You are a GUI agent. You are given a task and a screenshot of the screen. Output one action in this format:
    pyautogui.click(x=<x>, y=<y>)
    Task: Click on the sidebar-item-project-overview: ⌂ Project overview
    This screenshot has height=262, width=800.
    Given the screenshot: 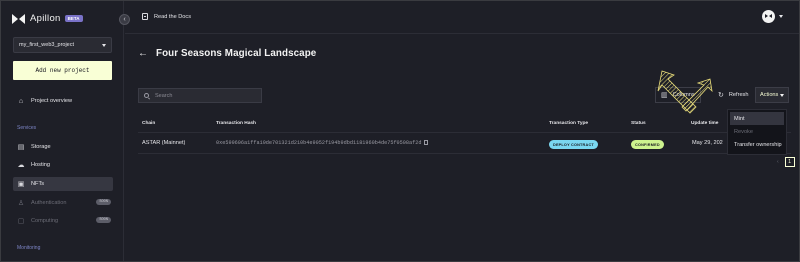 What is the action you would take?
    pyautogui.click(x=63, y=101)
    